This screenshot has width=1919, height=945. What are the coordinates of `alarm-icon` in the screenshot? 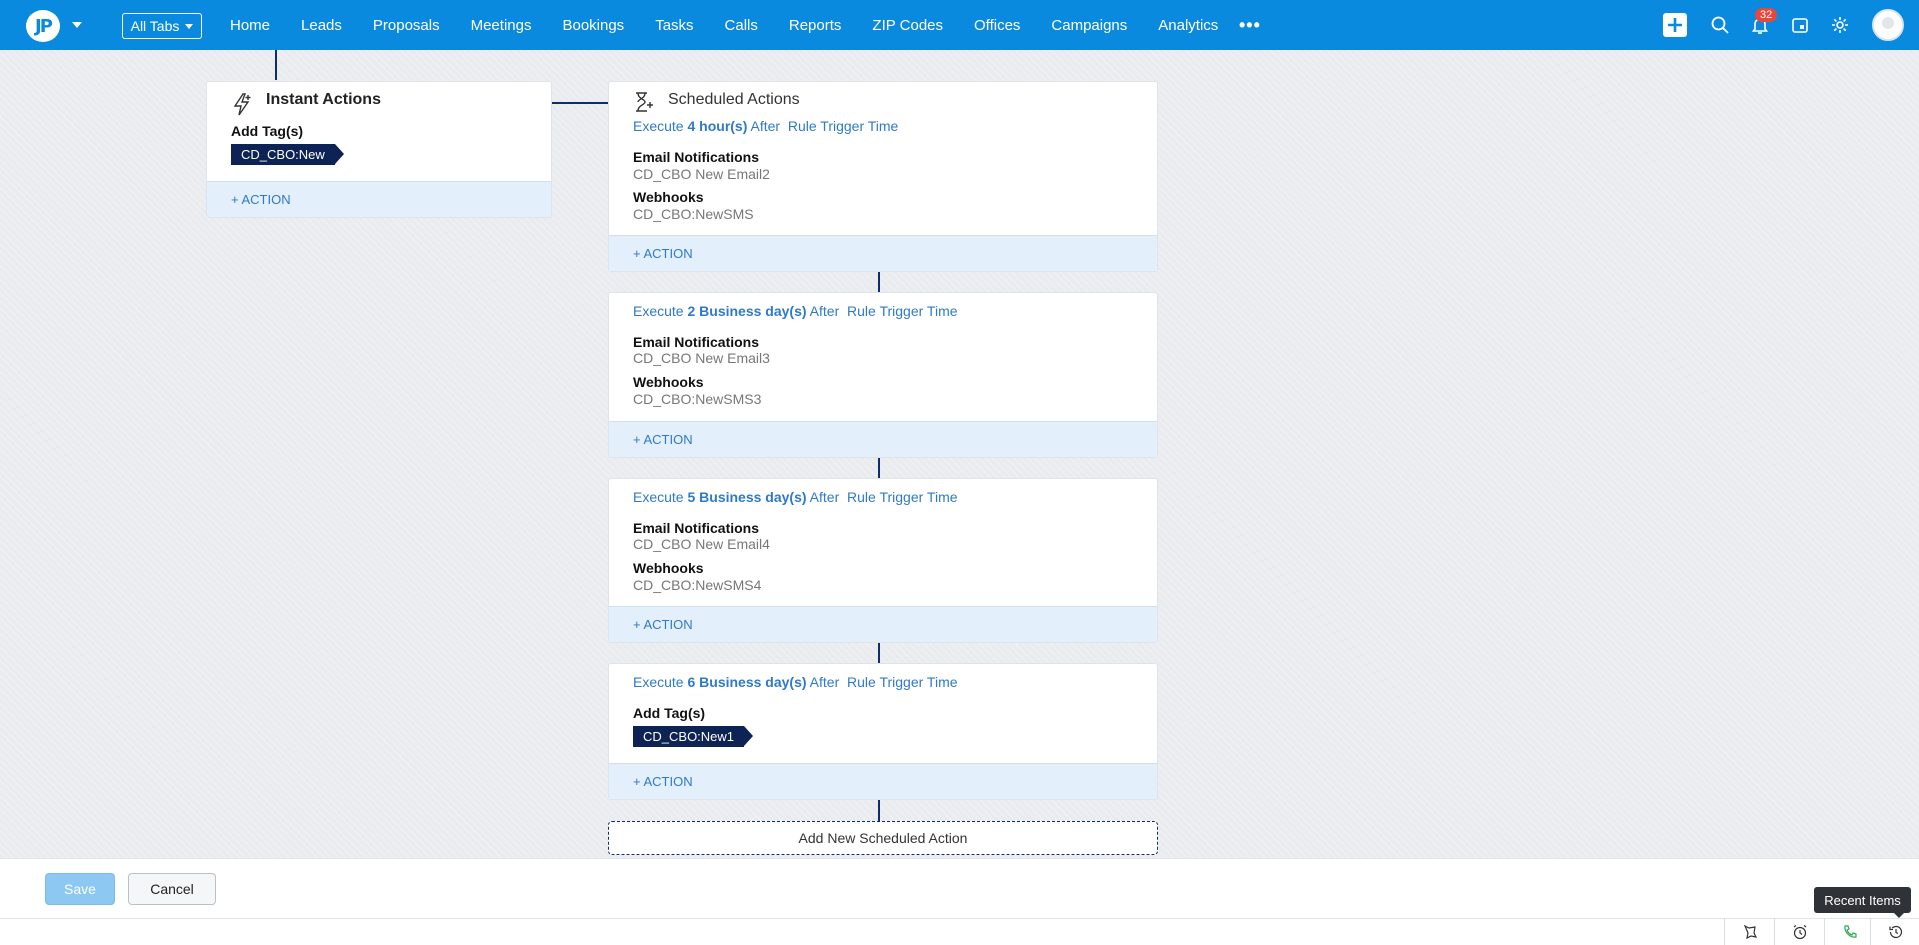 It's located at (1799, 931).